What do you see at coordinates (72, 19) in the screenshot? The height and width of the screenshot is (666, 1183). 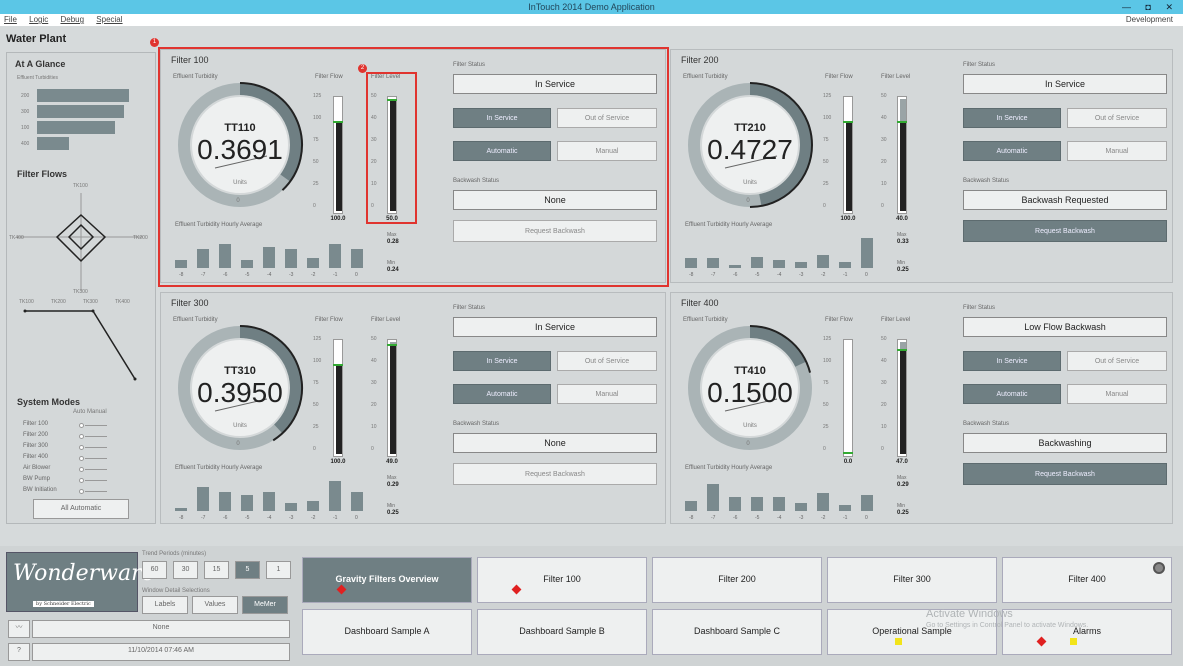 I see `menu-debug: Debug` at bounding box center [72, 19].